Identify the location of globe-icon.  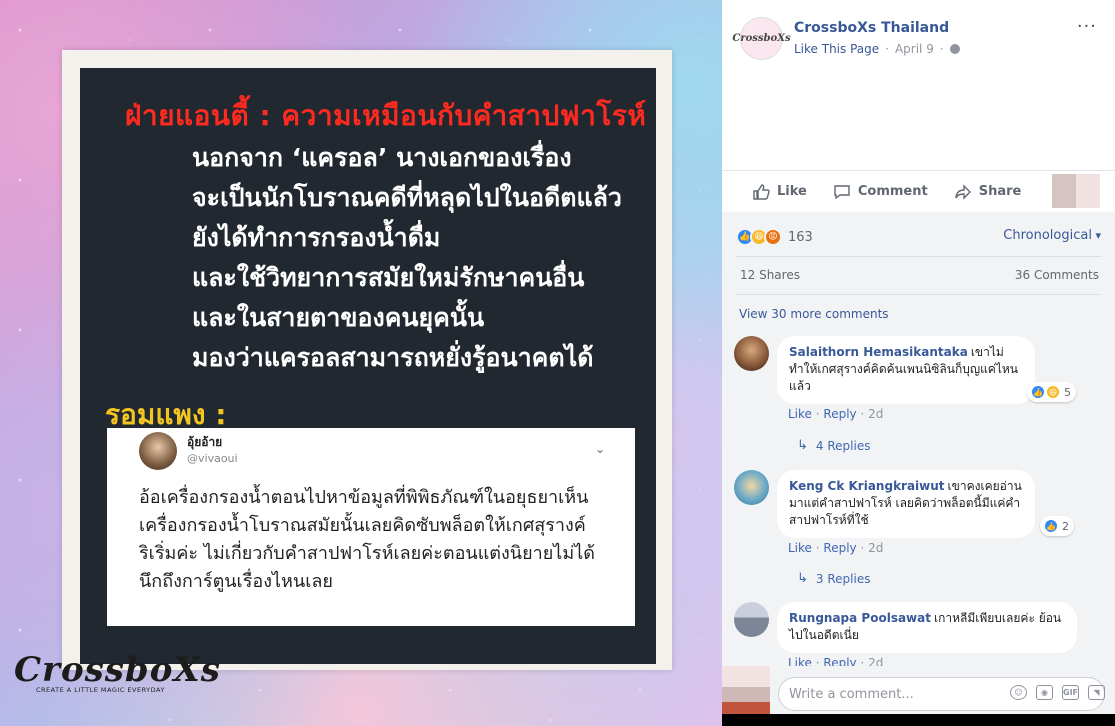
(954, 49).